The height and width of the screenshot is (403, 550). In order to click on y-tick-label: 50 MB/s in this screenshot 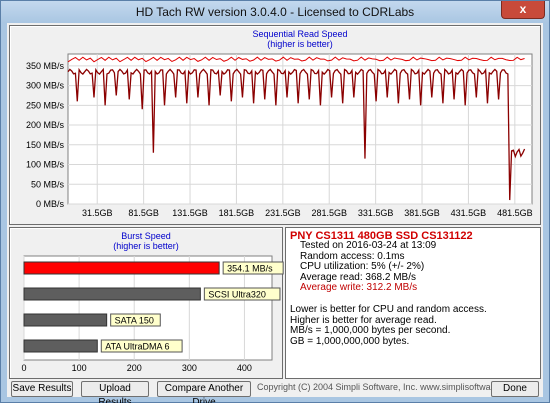, I will do `click(48, 184)`.